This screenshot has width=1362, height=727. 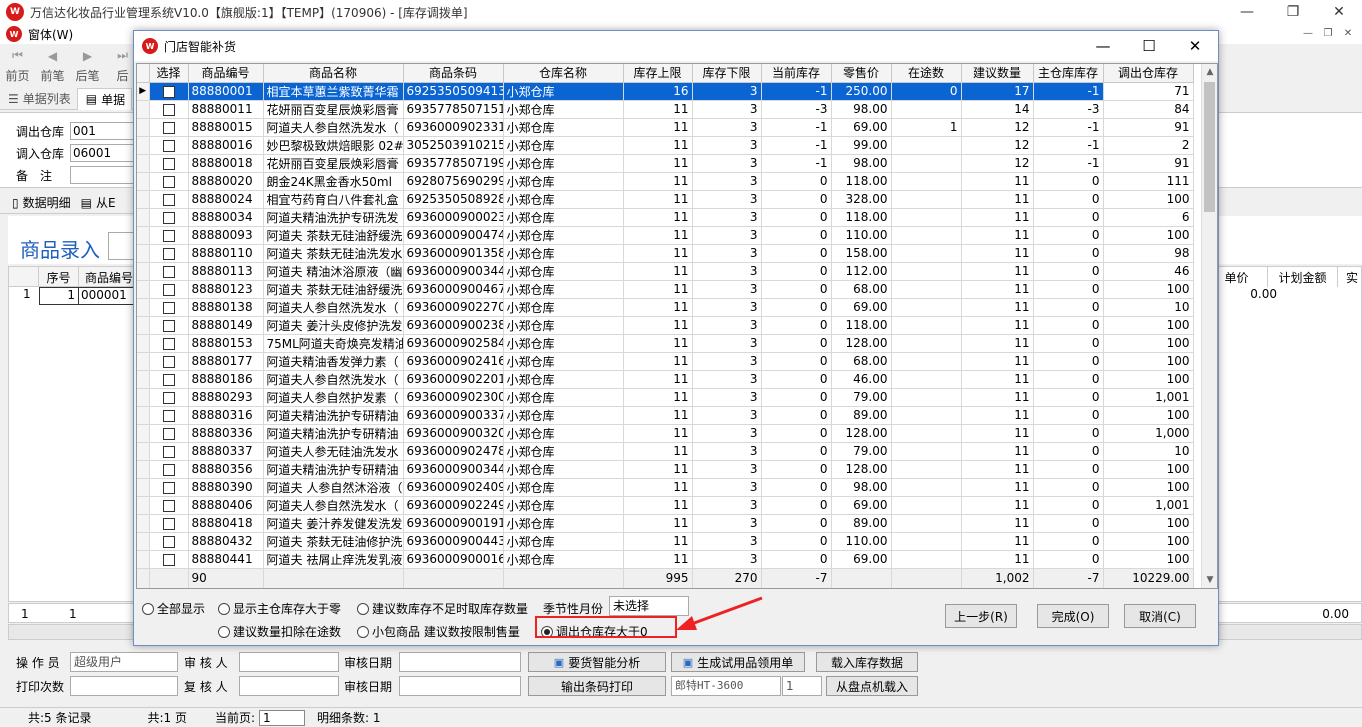 I want to click on grid-cell-code: 88880186, so click(x=226, y=379).